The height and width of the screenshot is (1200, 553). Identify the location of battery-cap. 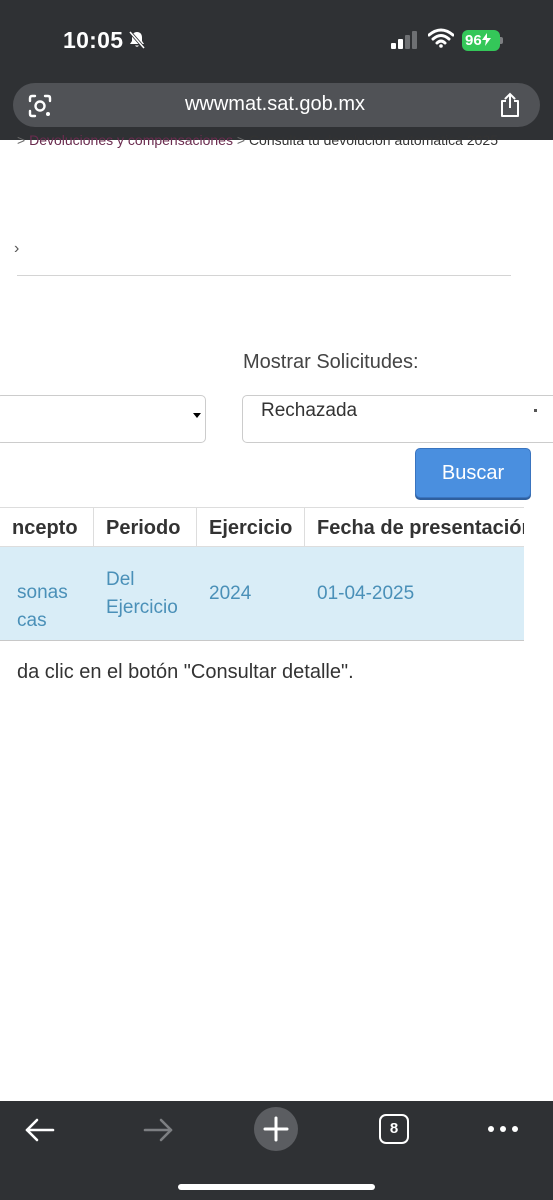
(501, 40).